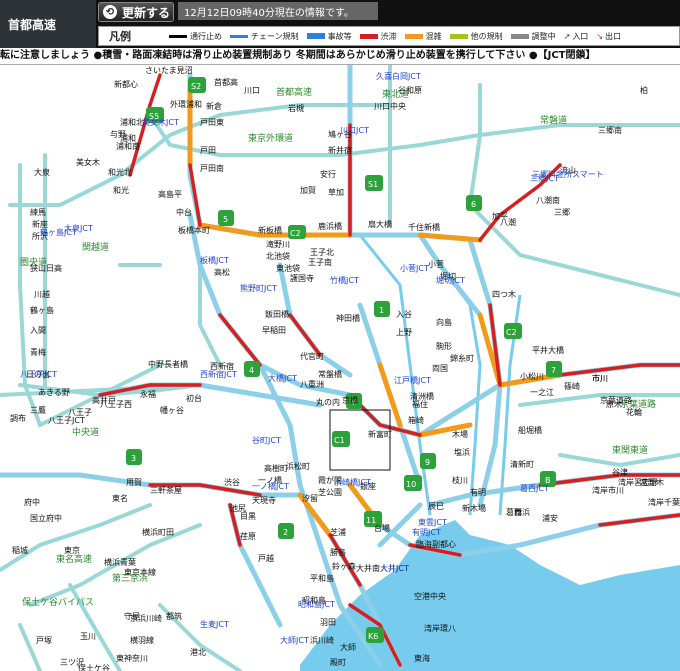 The image size is (680, 671). Describe the element at coordinates (214, 260) in the screenshot. I see `jct-label: 板橋JCT` at that location.